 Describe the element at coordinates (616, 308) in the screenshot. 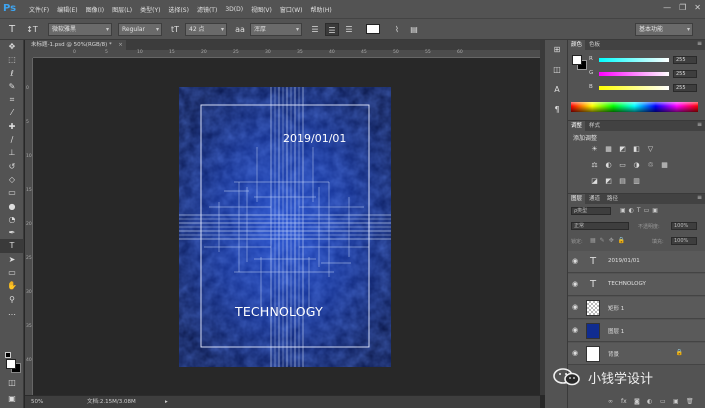

I see `layer-name: 矩形 1` at that location.